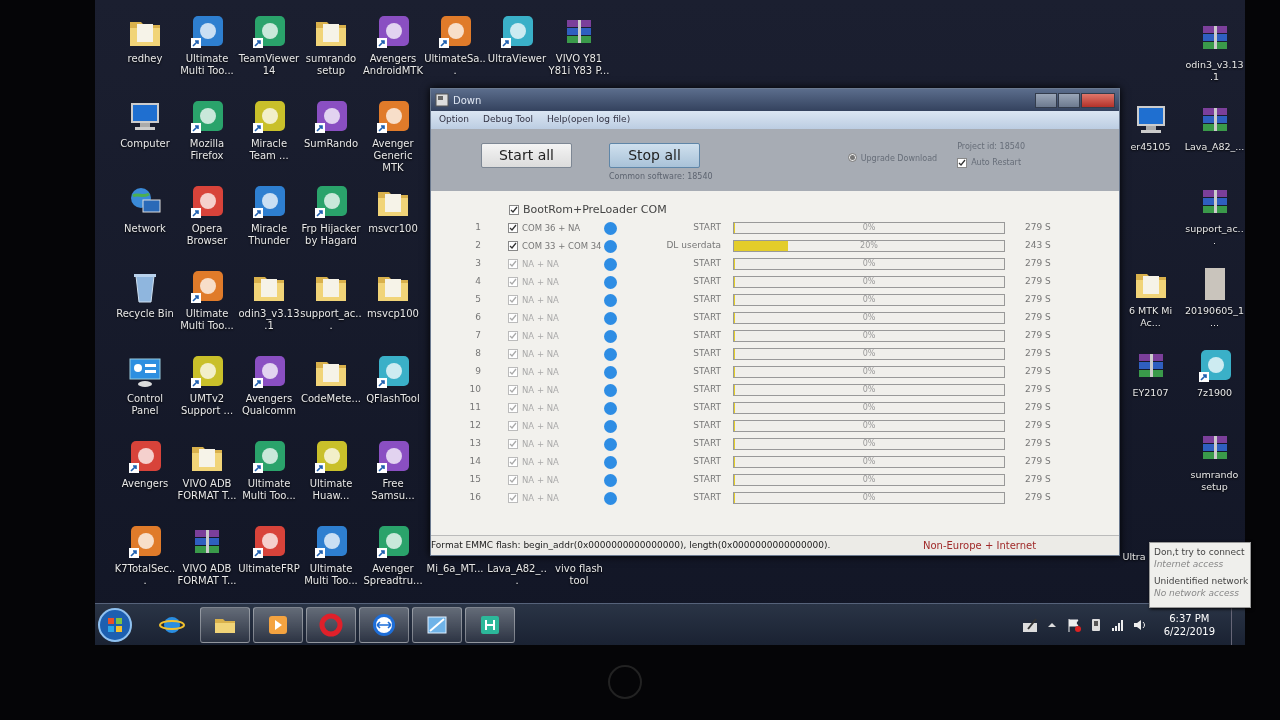 The width and height of the screenshot is (1280, 720). Describe the element at coordinates (899, 159) in the screenshot. I see `radio-label: Upgrade Download` at that location.